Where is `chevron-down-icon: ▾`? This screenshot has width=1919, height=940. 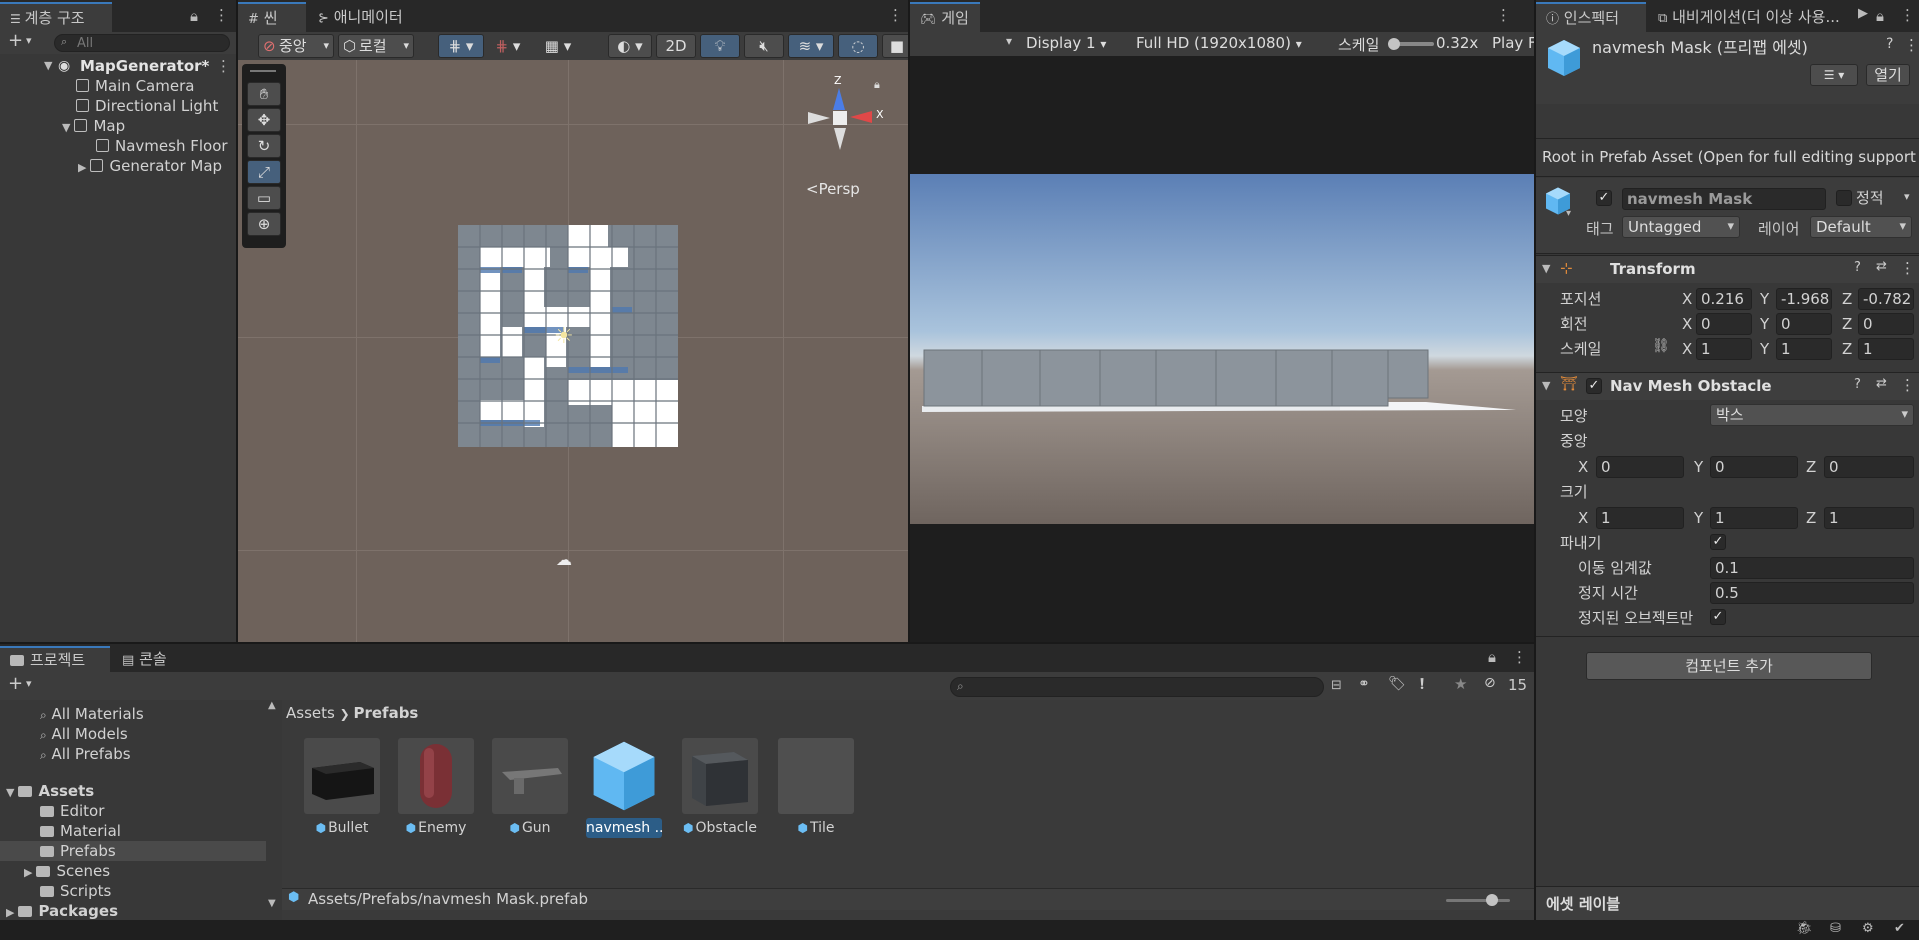
chevron-down-icon: ▾ is located at coordinates (29, 40).